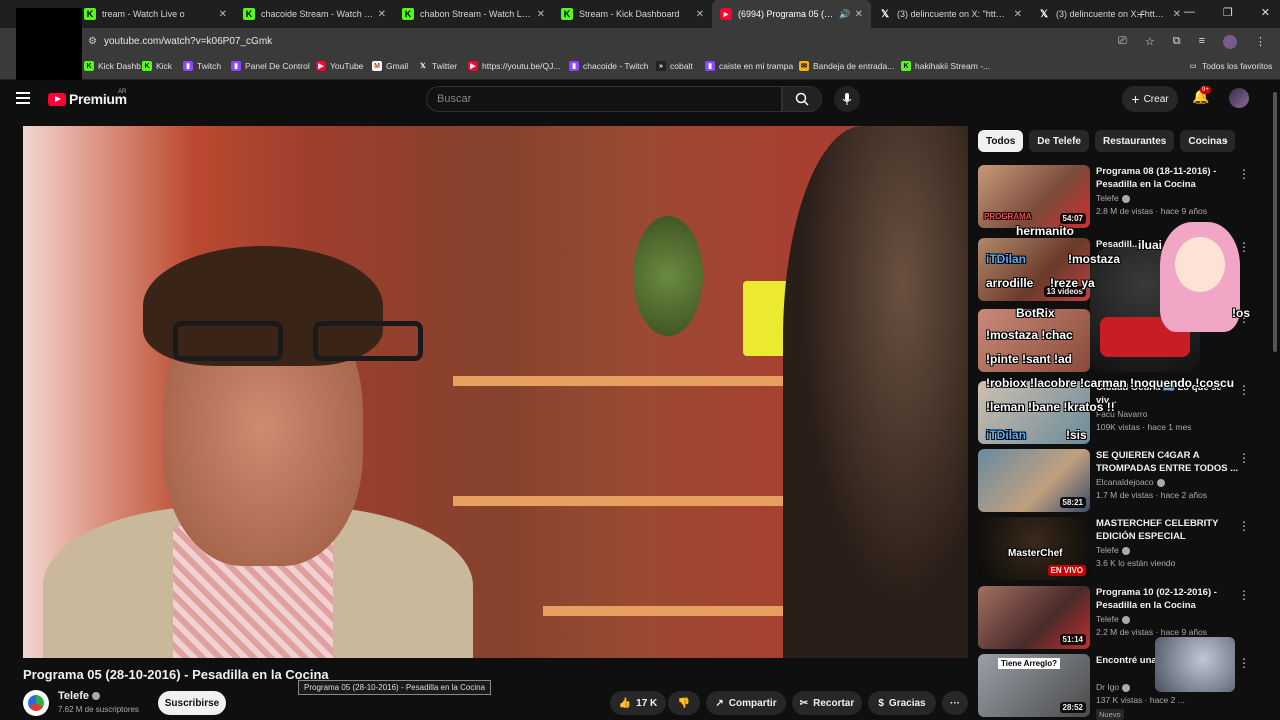 The image size is (1280, 720). I want to click on speaker-icon: 🔊, so click(844, 14).